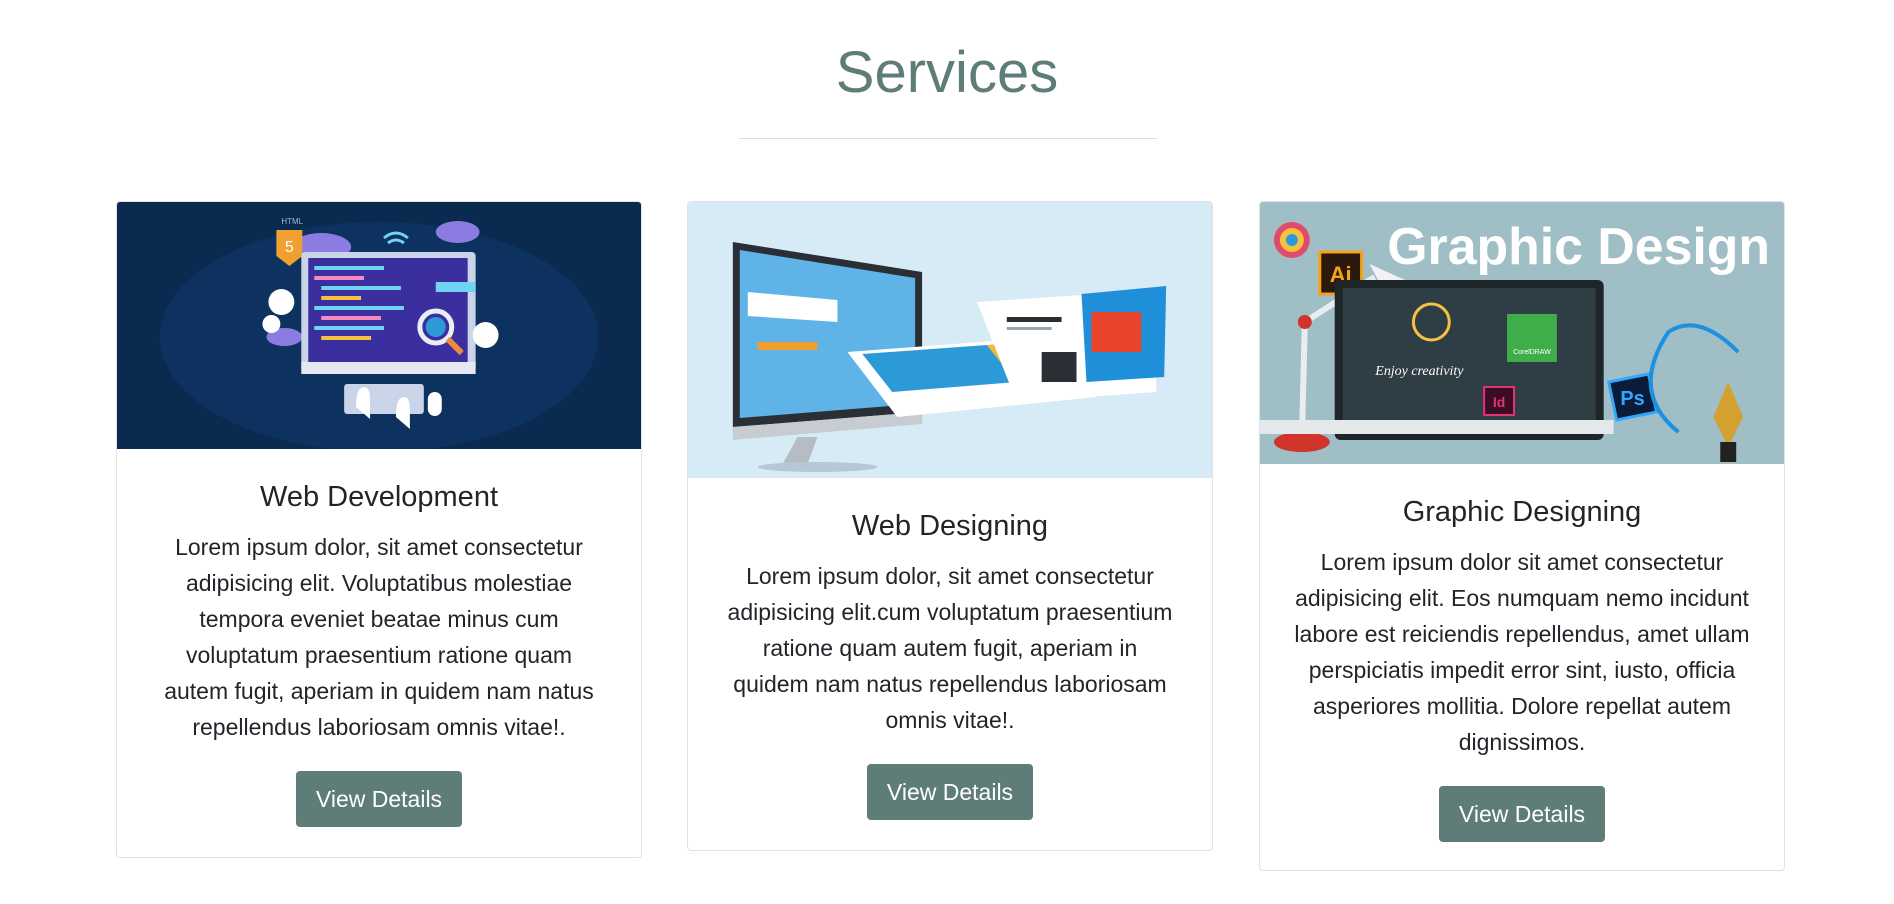  I want to click on id-badge: Id, so click(1499, 402).